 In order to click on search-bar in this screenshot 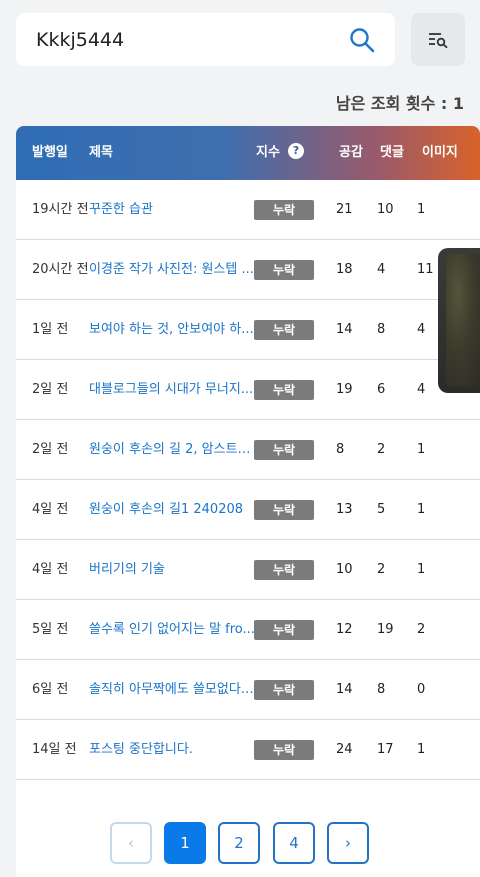, I will do `click(205, 39)`.